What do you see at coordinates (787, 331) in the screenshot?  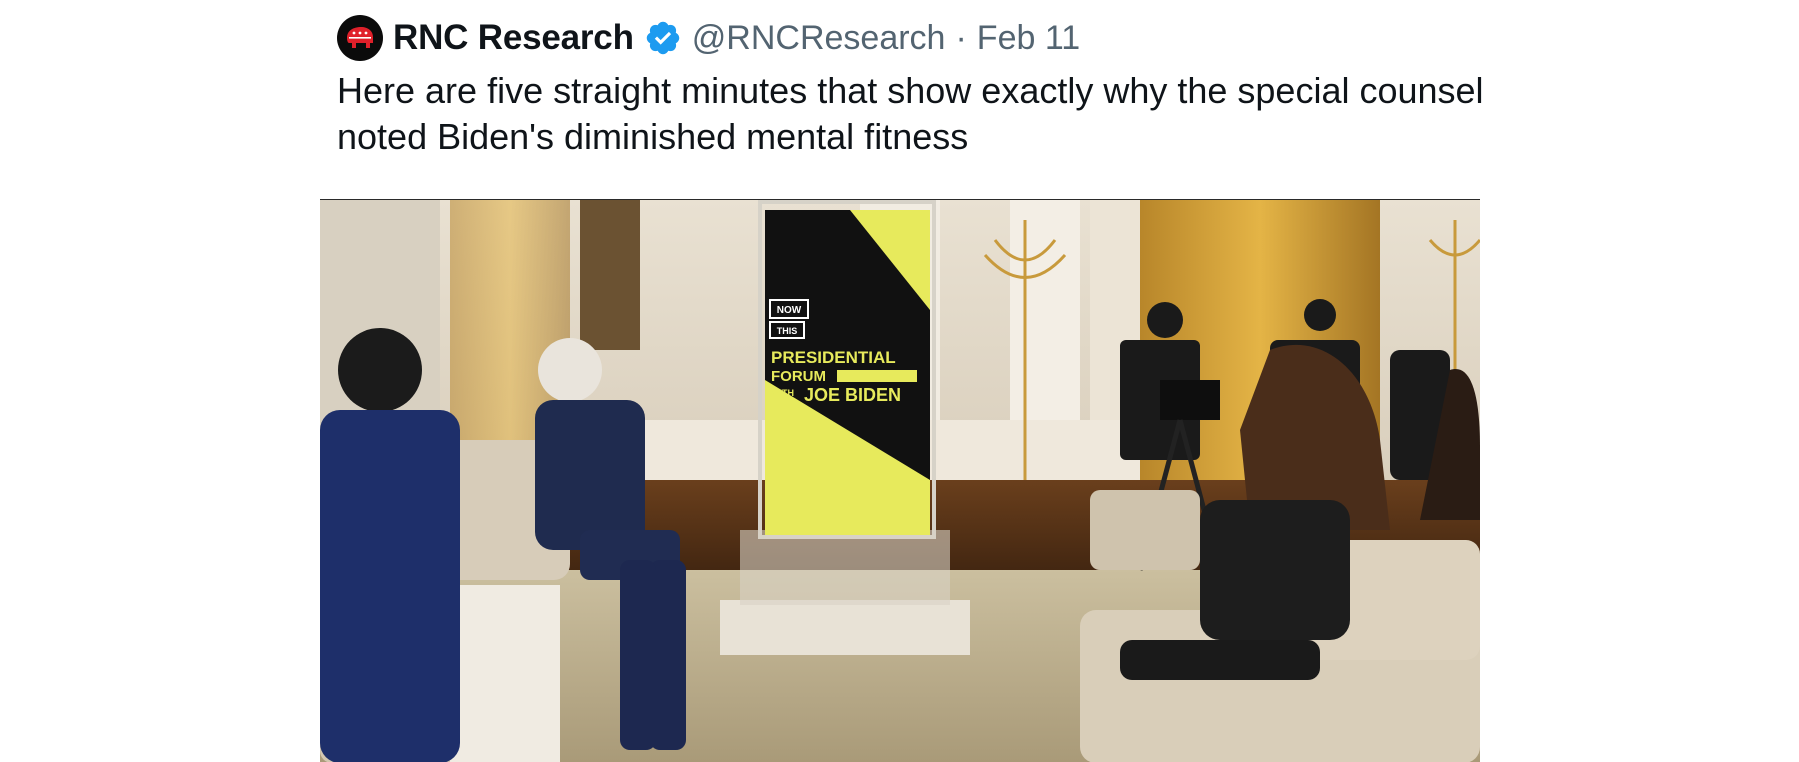 I see `banner-line2: THIS` at bounding box center [787, 331].